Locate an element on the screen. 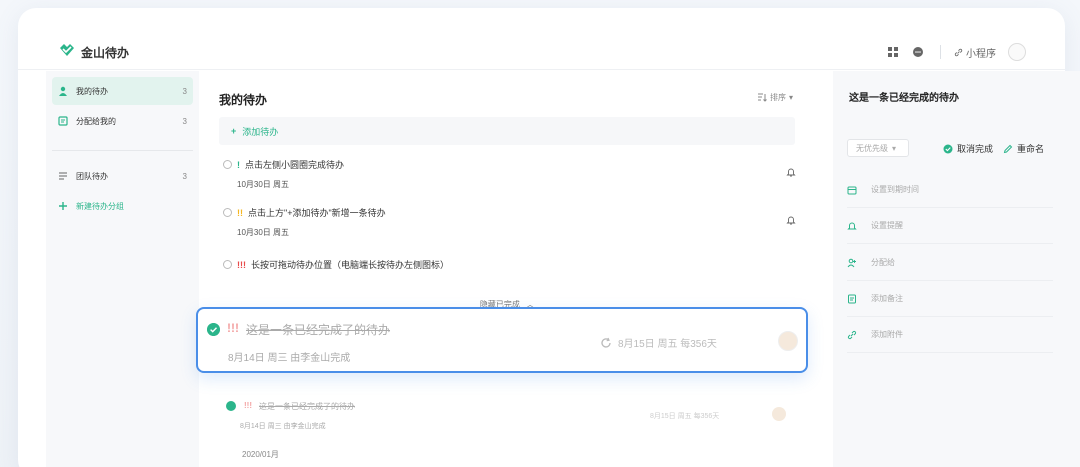 This screenshot has width=1080, height=467. sidebar-item-label: 我的待办 is located at coordinates (92, 91).